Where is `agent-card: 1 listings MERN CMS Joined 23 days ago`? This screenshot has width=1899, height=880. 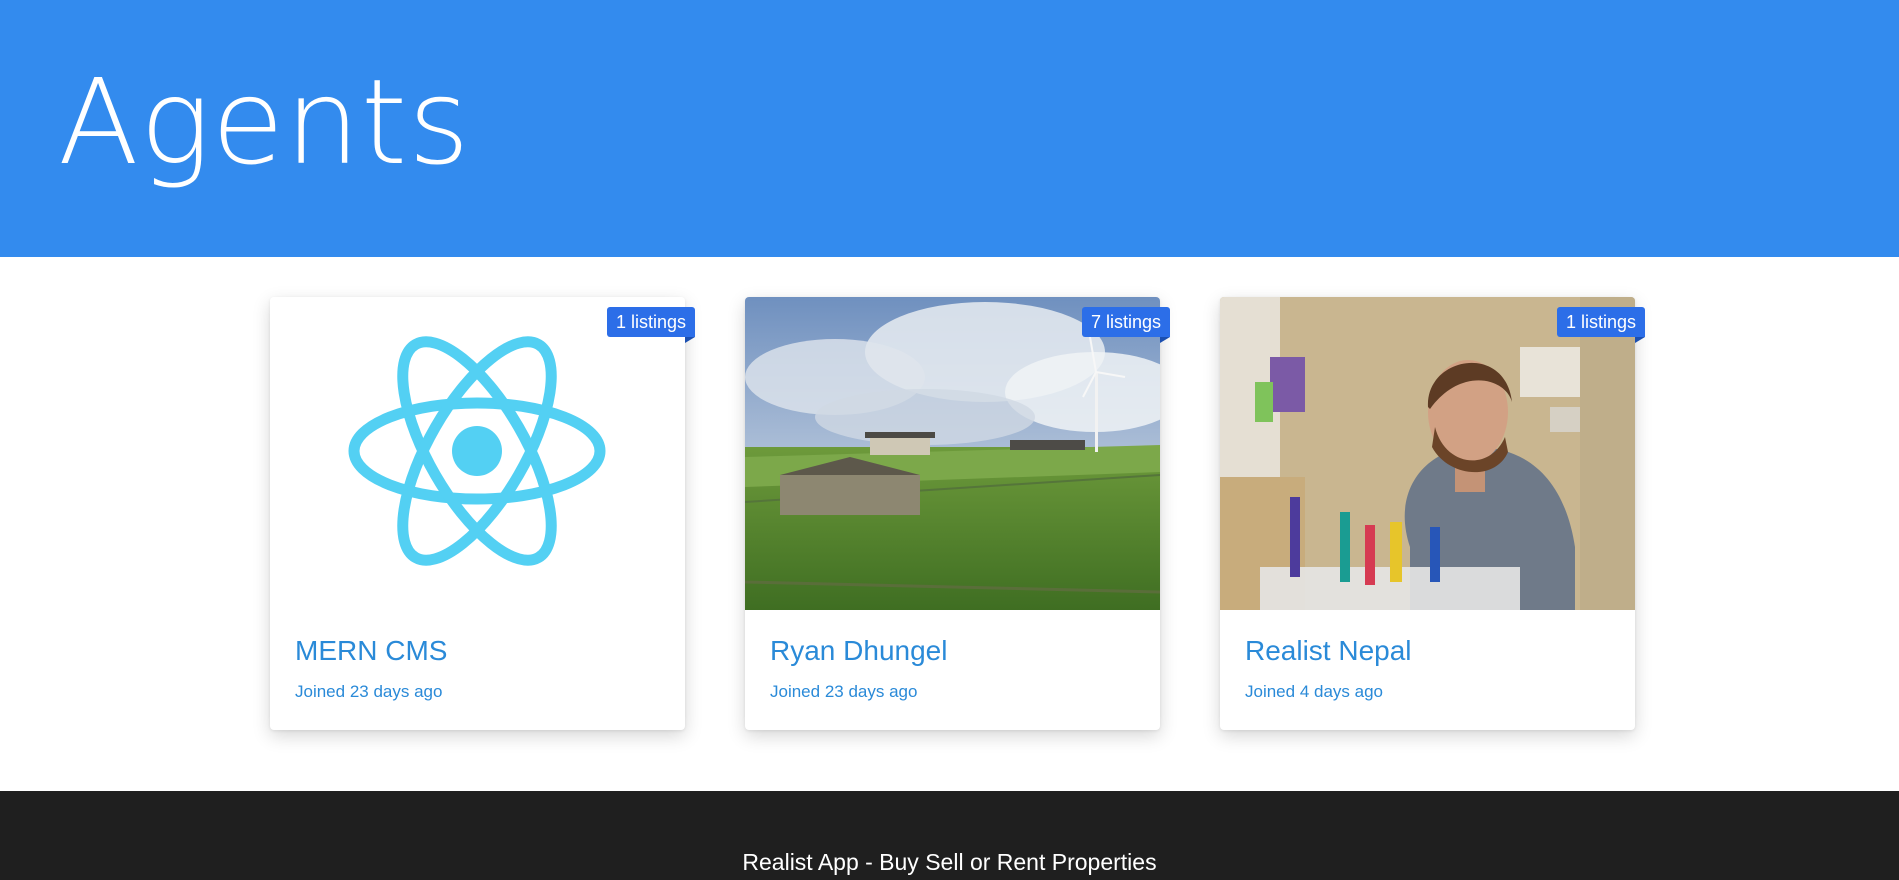
agent-card: 1 listings MERN CMS Joined 23 days ago is located at coordinates (483, 513).